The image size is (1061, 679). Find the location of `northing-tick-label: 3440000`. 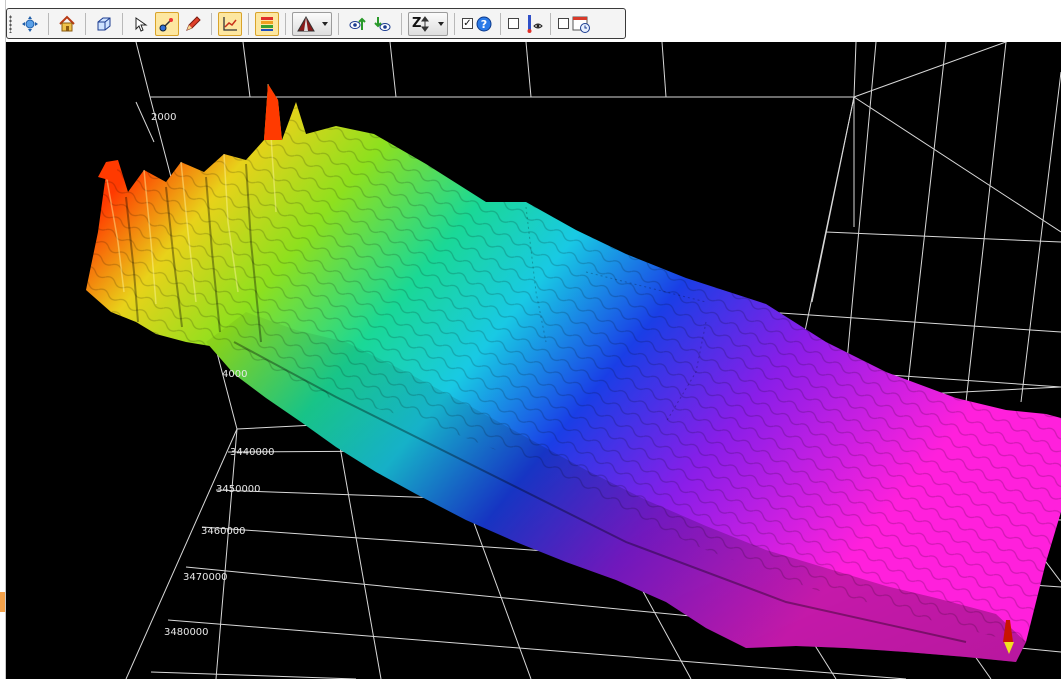

northing-tick-label: 3440000 is located at coordinates (252, 452).